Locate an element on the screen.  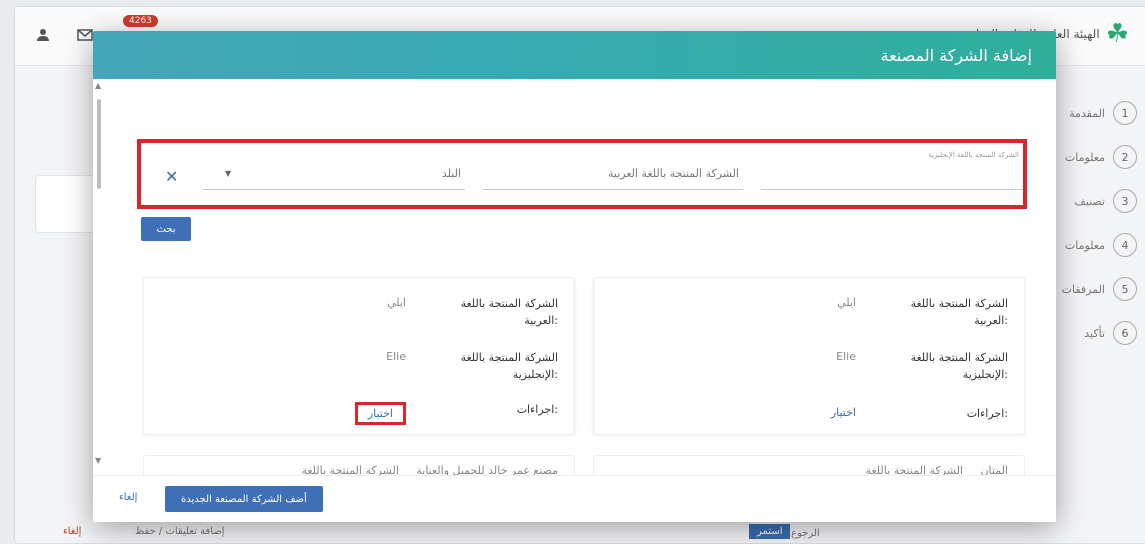
modal-header: إضافة الشركة المصنعة is located at coordinates (574, 55).